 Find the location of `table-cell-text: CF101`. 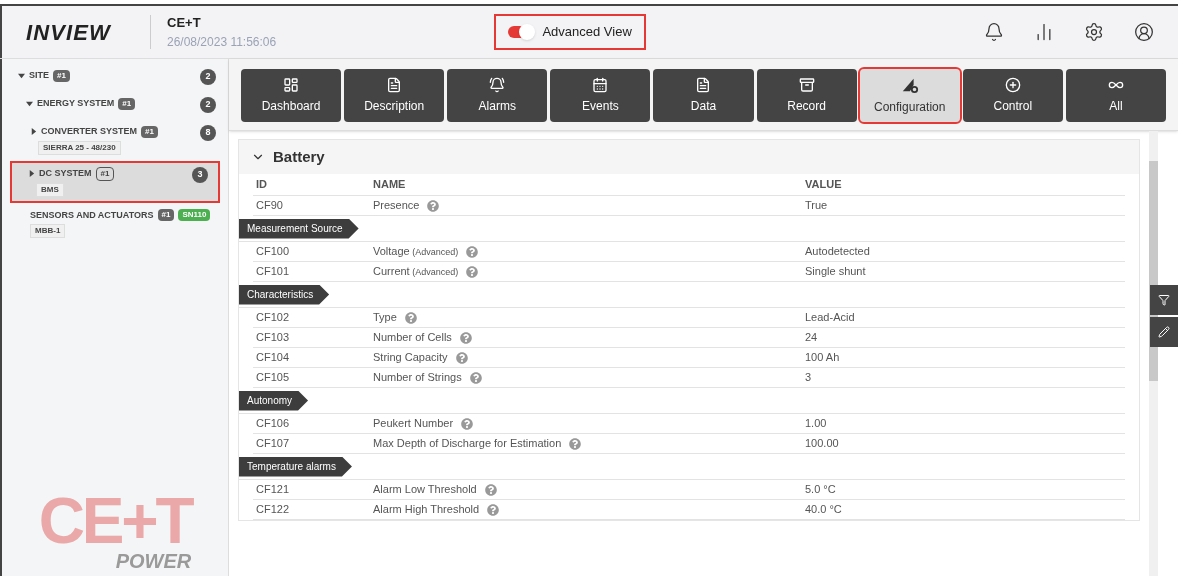

table-cell-text: CF101 is located at coordinates (273, 272).